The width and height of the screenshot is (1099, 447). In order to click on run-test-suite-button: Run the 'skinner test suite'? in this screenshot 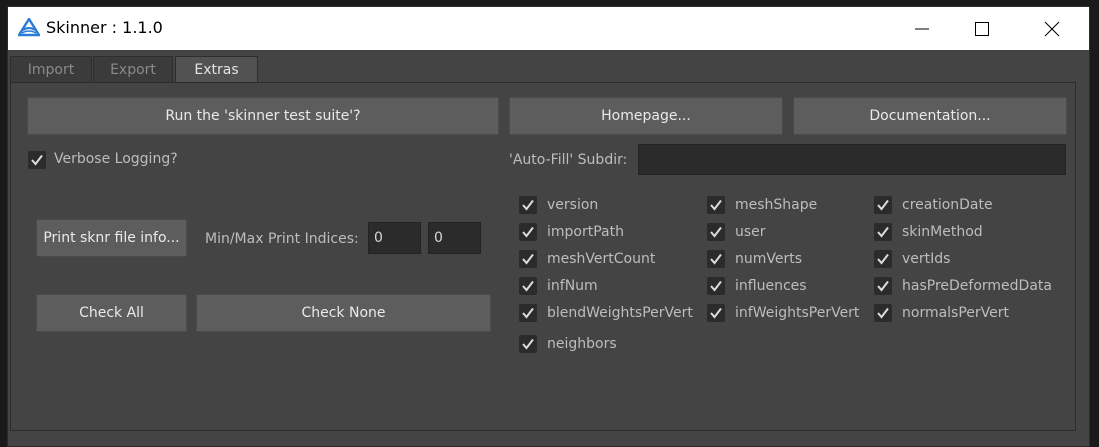, I will do `click(263, 116)`.